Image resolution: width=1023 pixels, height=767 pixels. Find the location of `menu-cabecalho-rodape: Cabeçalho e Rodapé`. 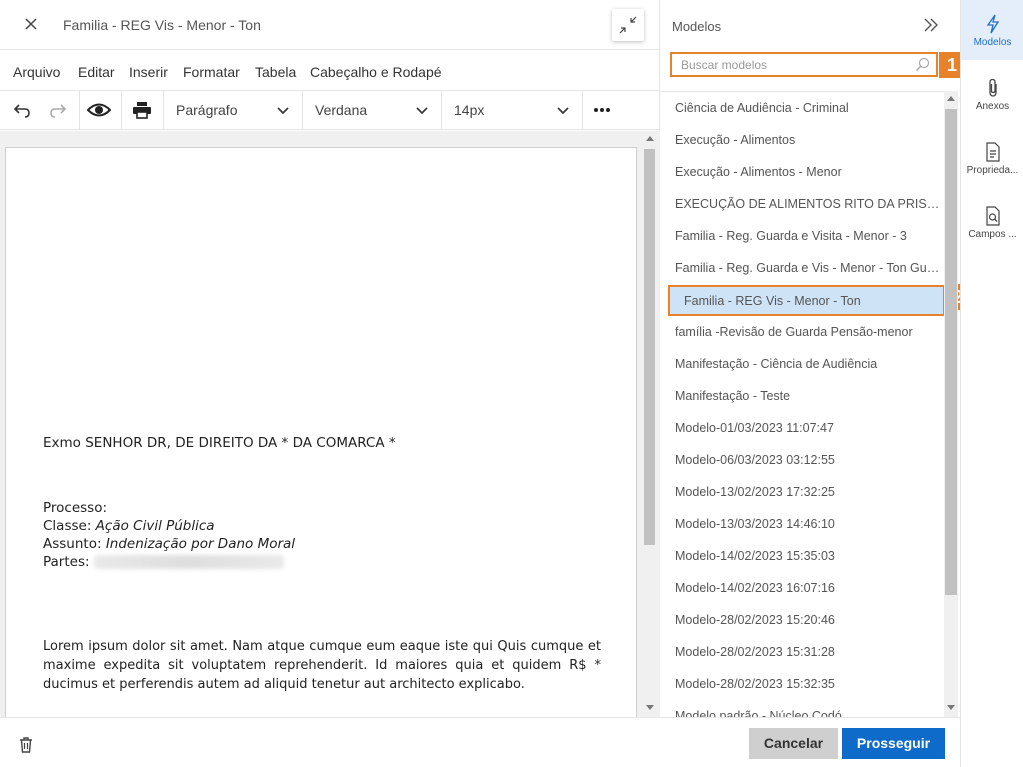

menu-cabecalho-rodape: Cabeçalho e Rodapé is located at coordinates (376, 72).